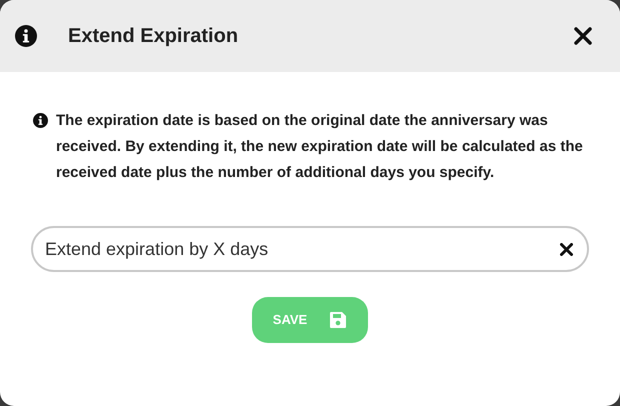 The height and width of the screenshot is (406, 620). Describe the element at coordinates (583, 36) in the screenshot. I see `close-button` at that location.